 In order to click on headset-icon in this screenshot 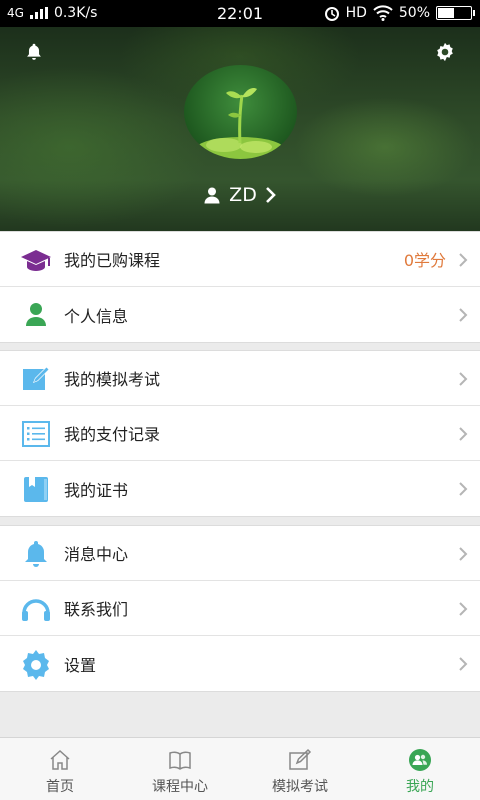, I will do `click(36, 610)`.